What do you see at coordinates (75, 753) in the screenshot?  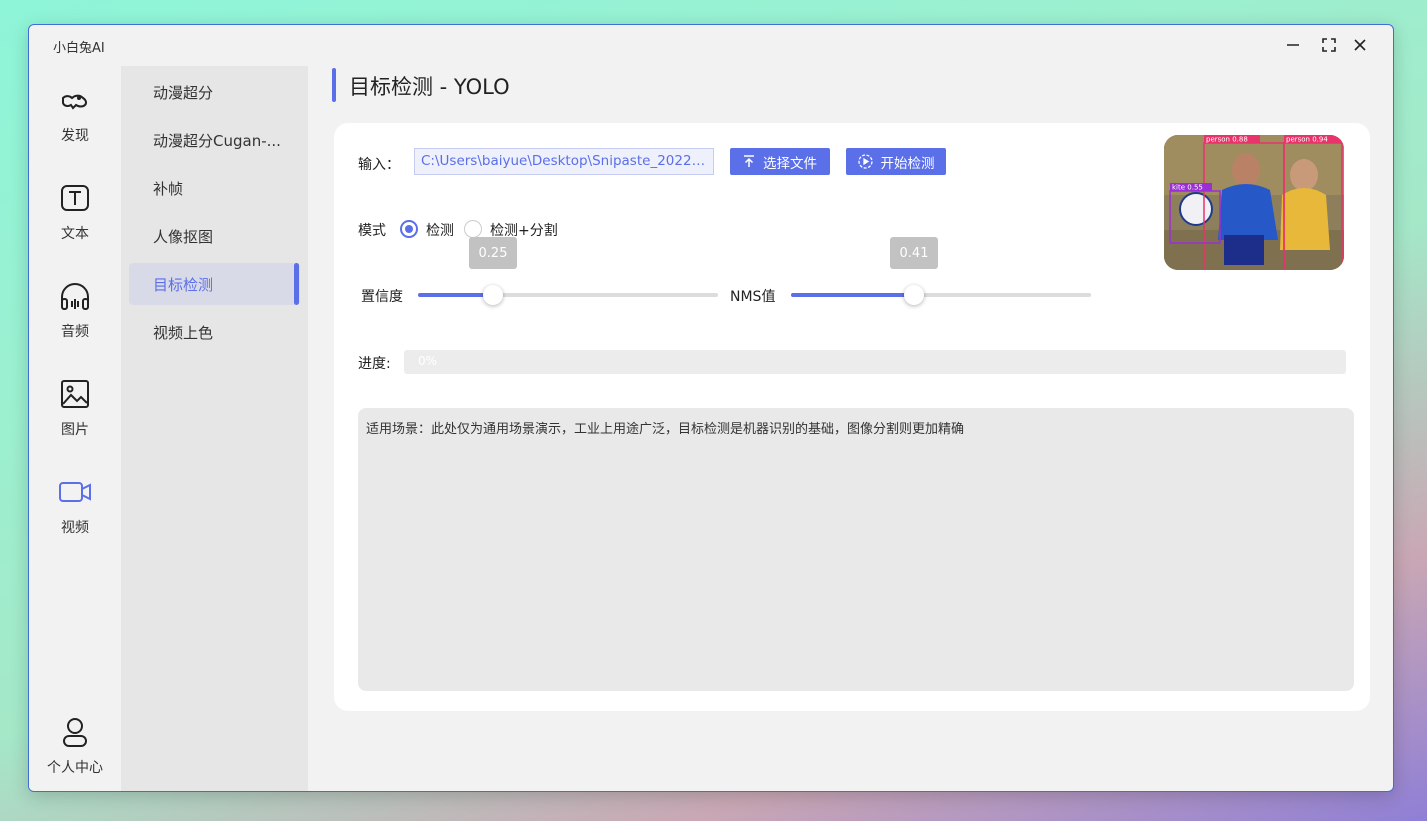 I see `rail-item-profile: 个人中心` at bounding box center [75, 753].